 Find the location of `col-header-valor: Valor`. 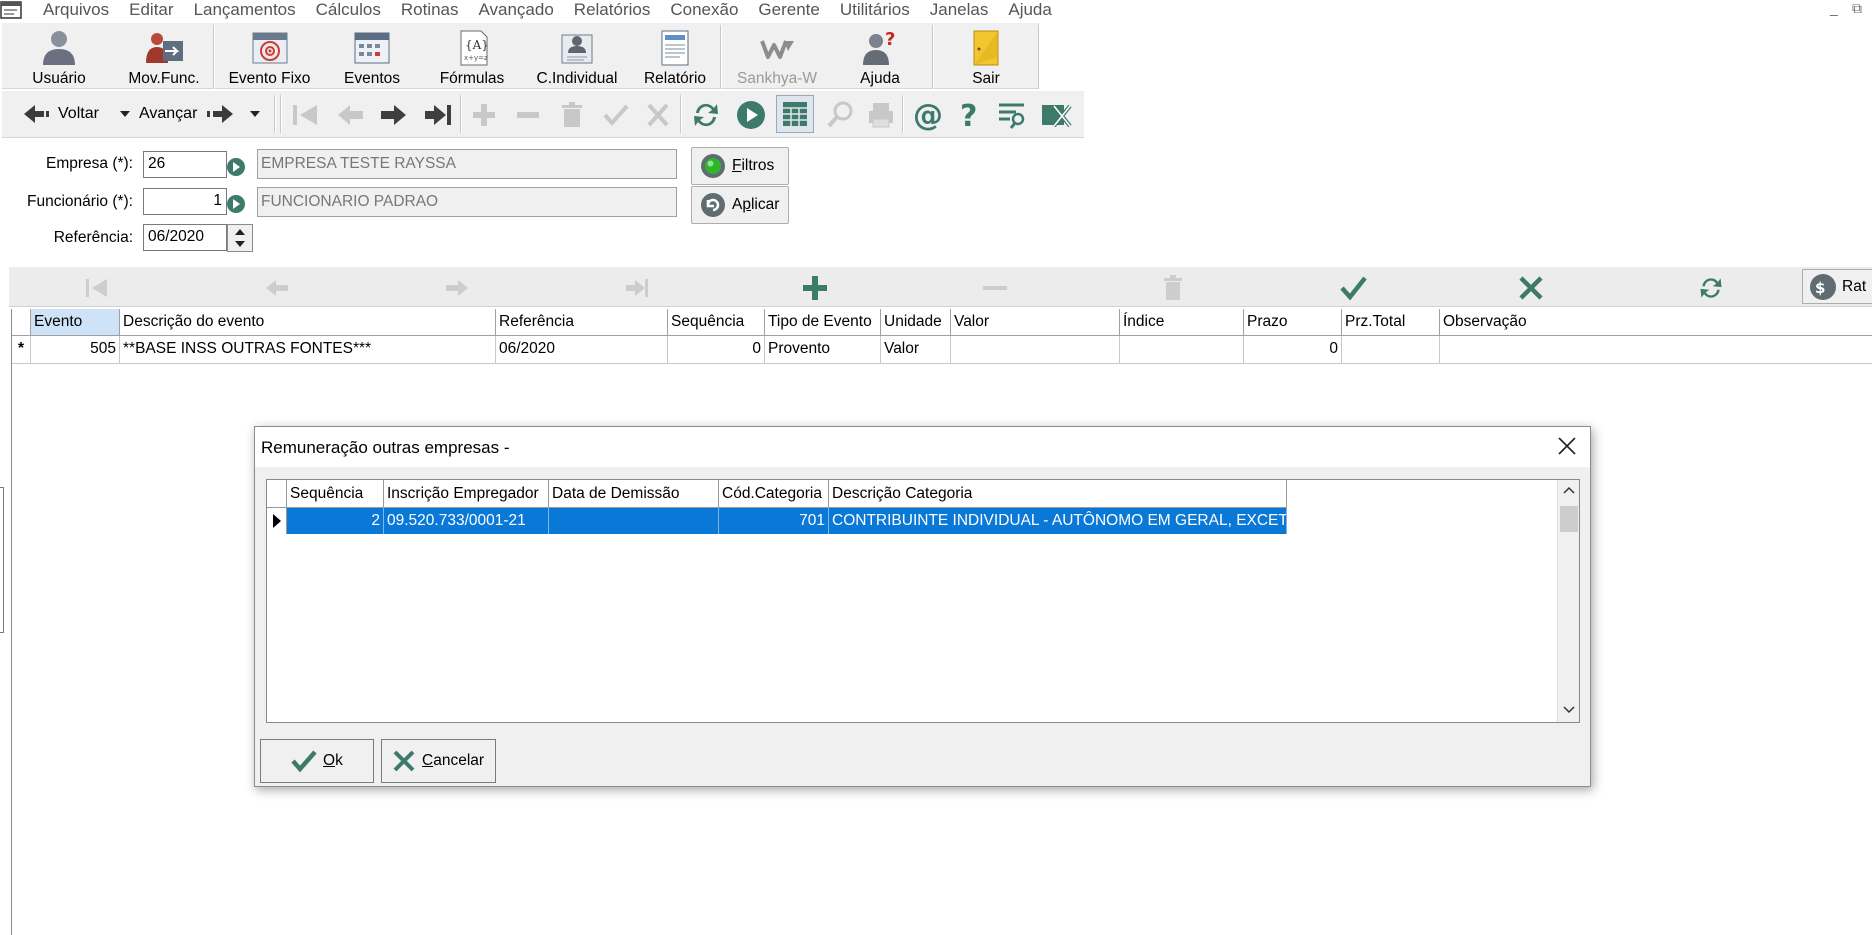

col-header-valor: Valor is located at coordinates (1035, 322).